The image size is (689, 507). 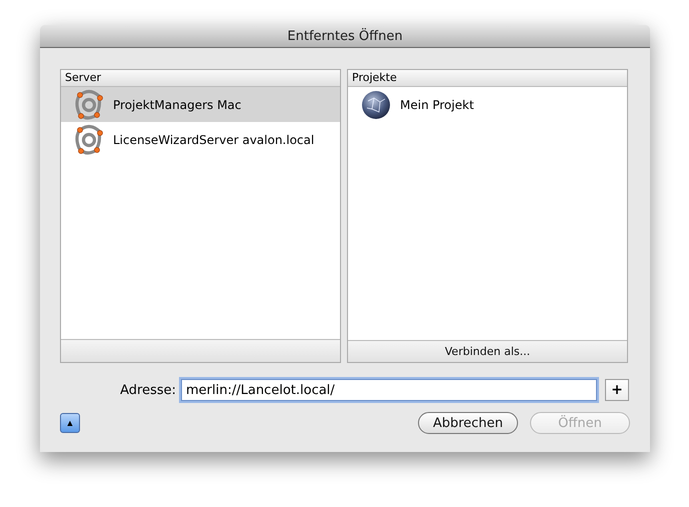 What do you see at coordinates (200, 78) in the screenshot?
I see `column-header: Server` at bounding box center [200, 78].